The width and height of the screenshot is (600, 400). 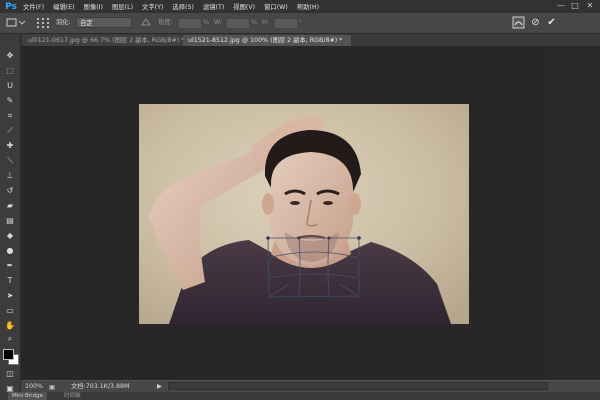 What do you see at coordinates (358, 386) in the screenshot?
I see `horizontal-scrollbar` at bounding box center [358, 386].